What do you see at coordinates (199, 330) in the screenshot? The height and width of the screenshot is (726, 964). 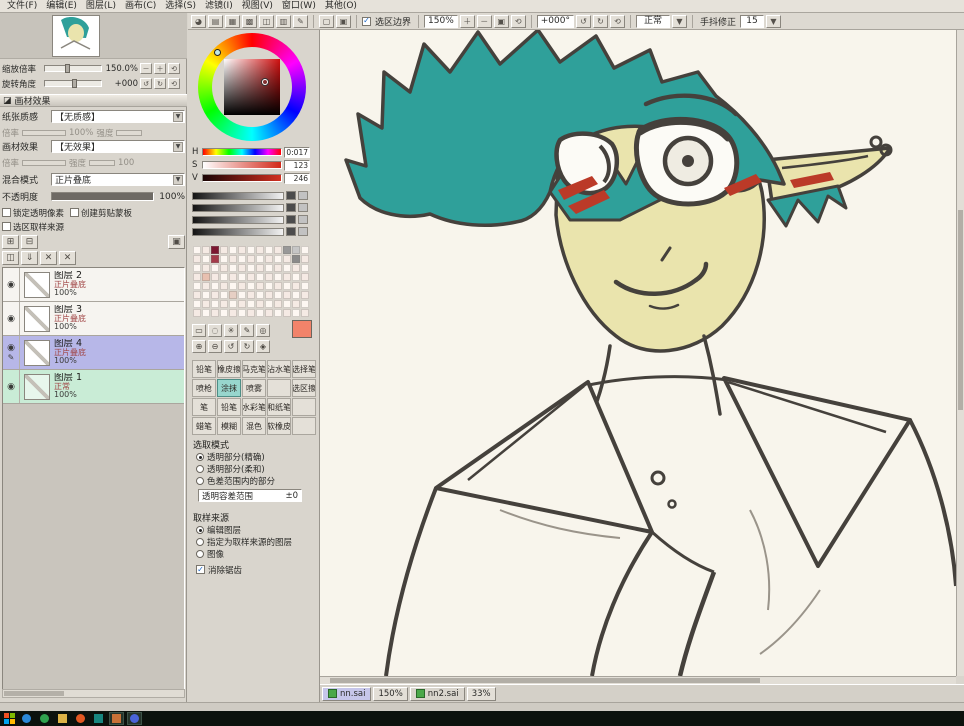 I see `rect-select-tool: ▭` at bounding box center [199, 330].